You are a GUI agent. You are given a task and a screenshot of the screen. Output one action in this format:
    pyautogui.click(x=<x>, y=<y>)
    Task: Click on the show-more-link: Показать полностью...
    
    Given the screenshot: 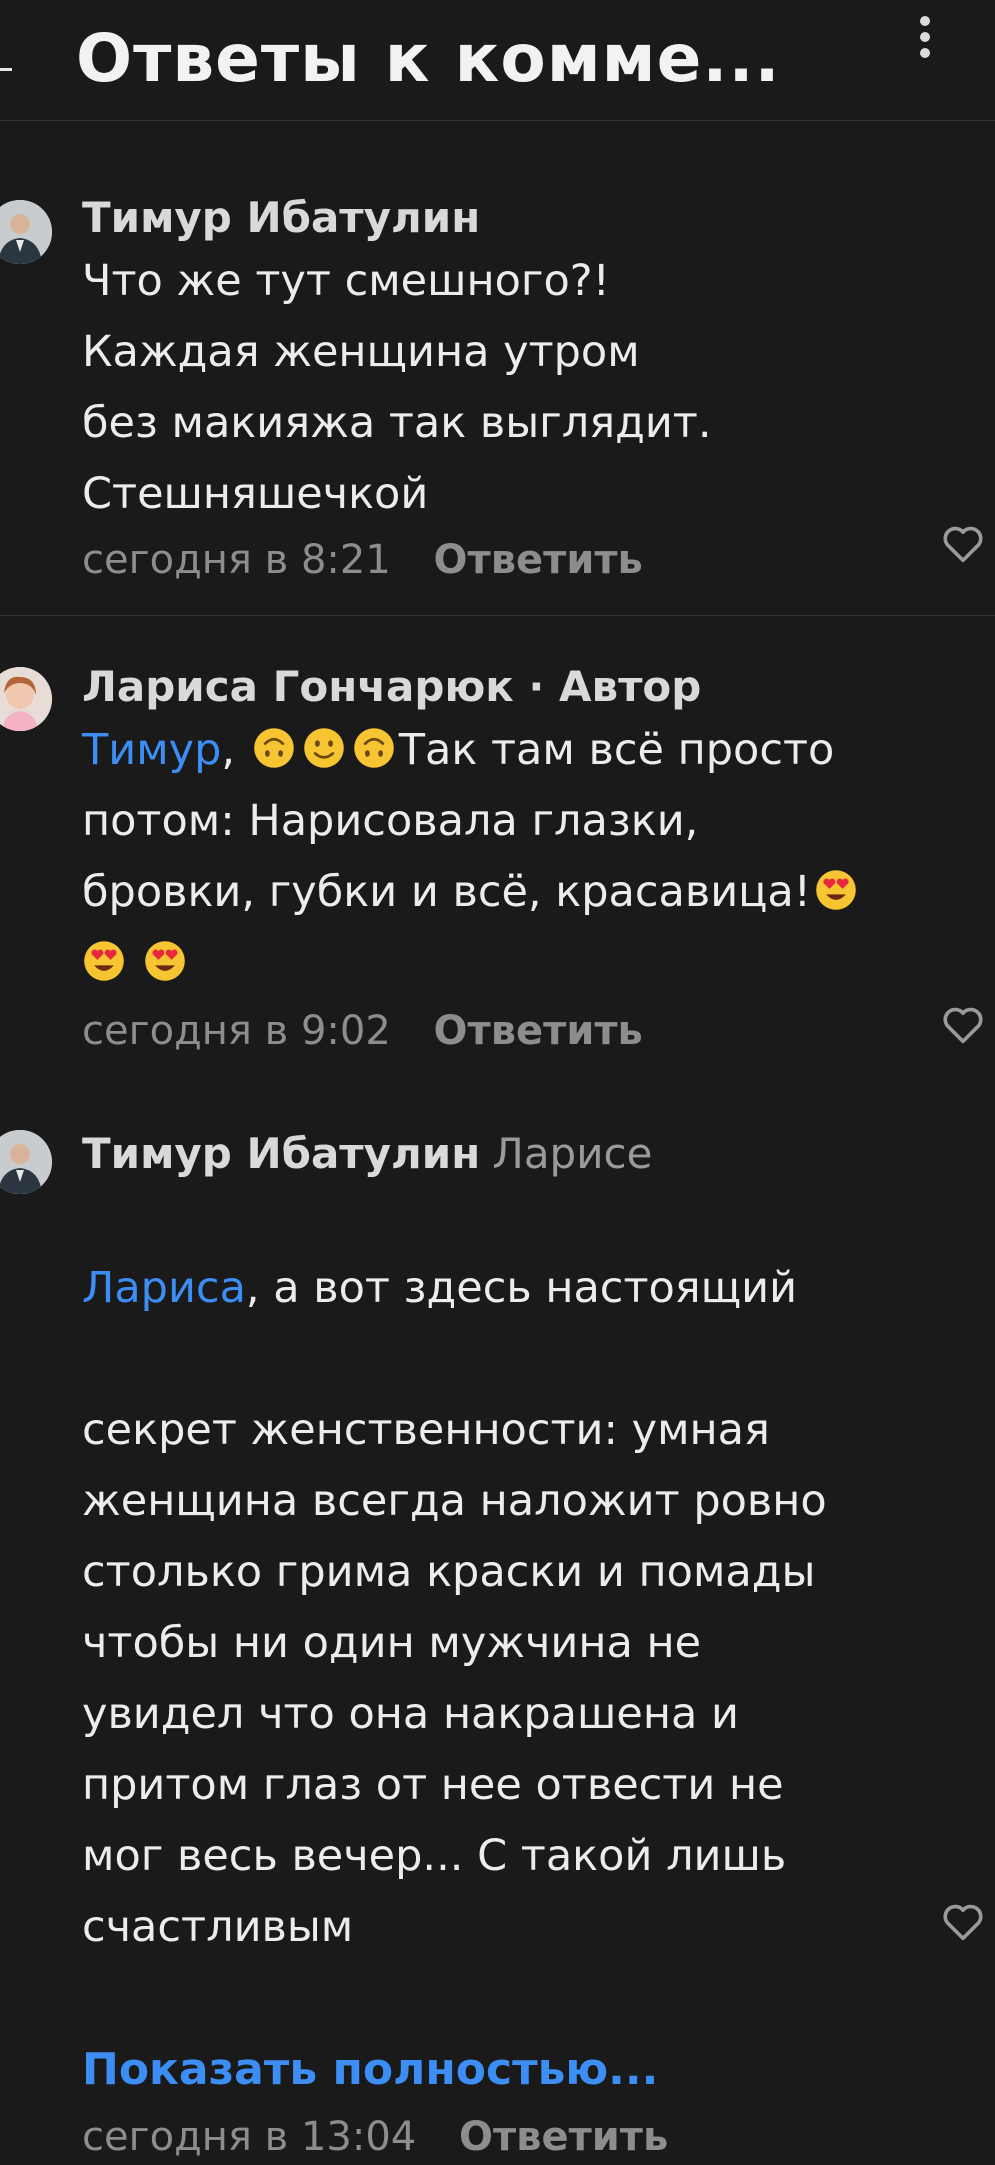 What is the action you would take?
    pyautogui.click(x=518, y=2069)
    